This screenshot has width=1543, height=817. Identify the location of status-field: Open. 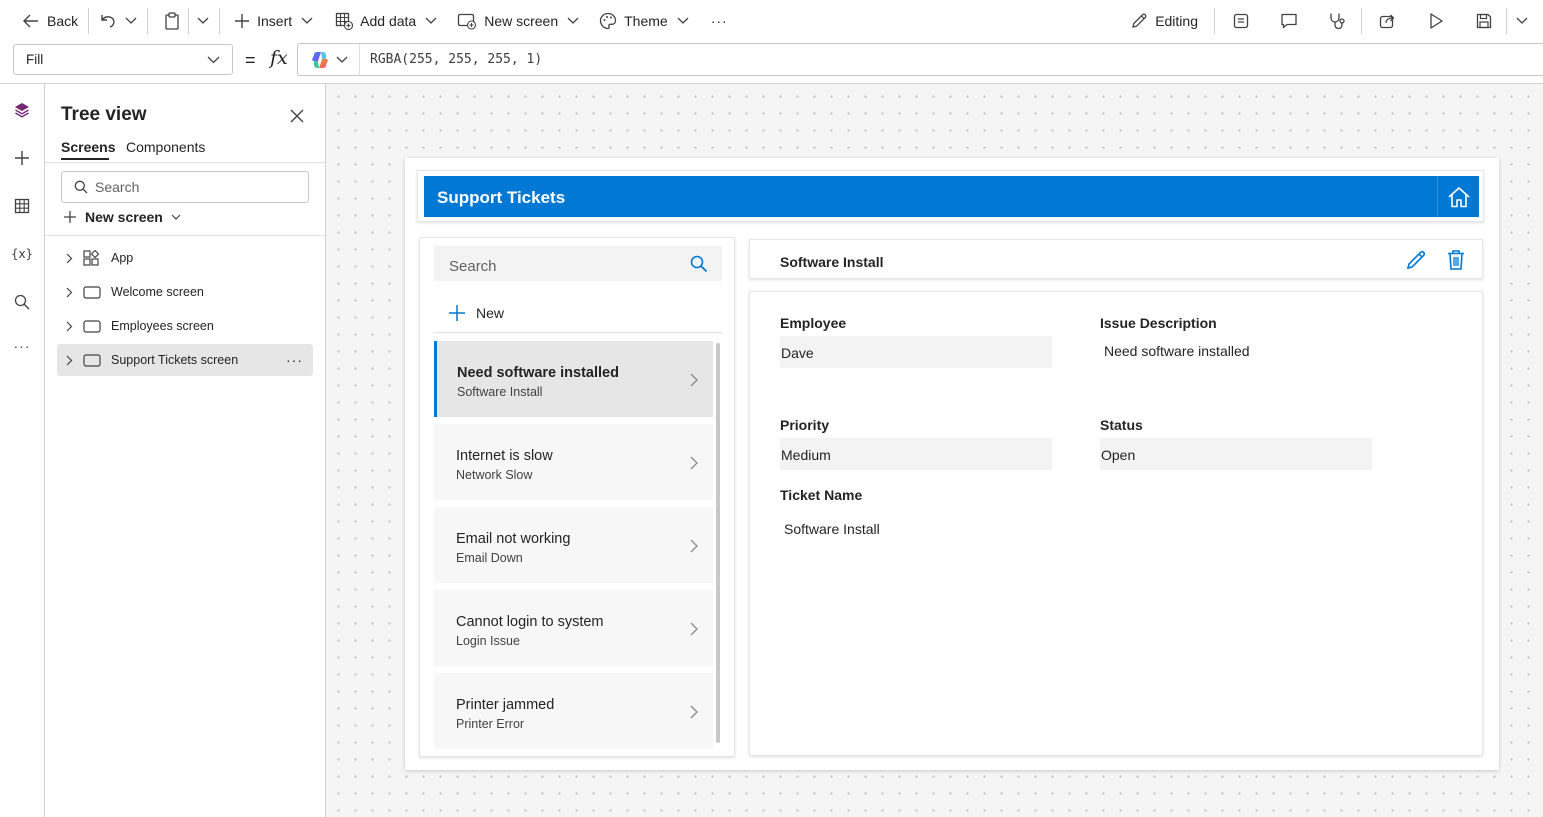
(1236, 454).